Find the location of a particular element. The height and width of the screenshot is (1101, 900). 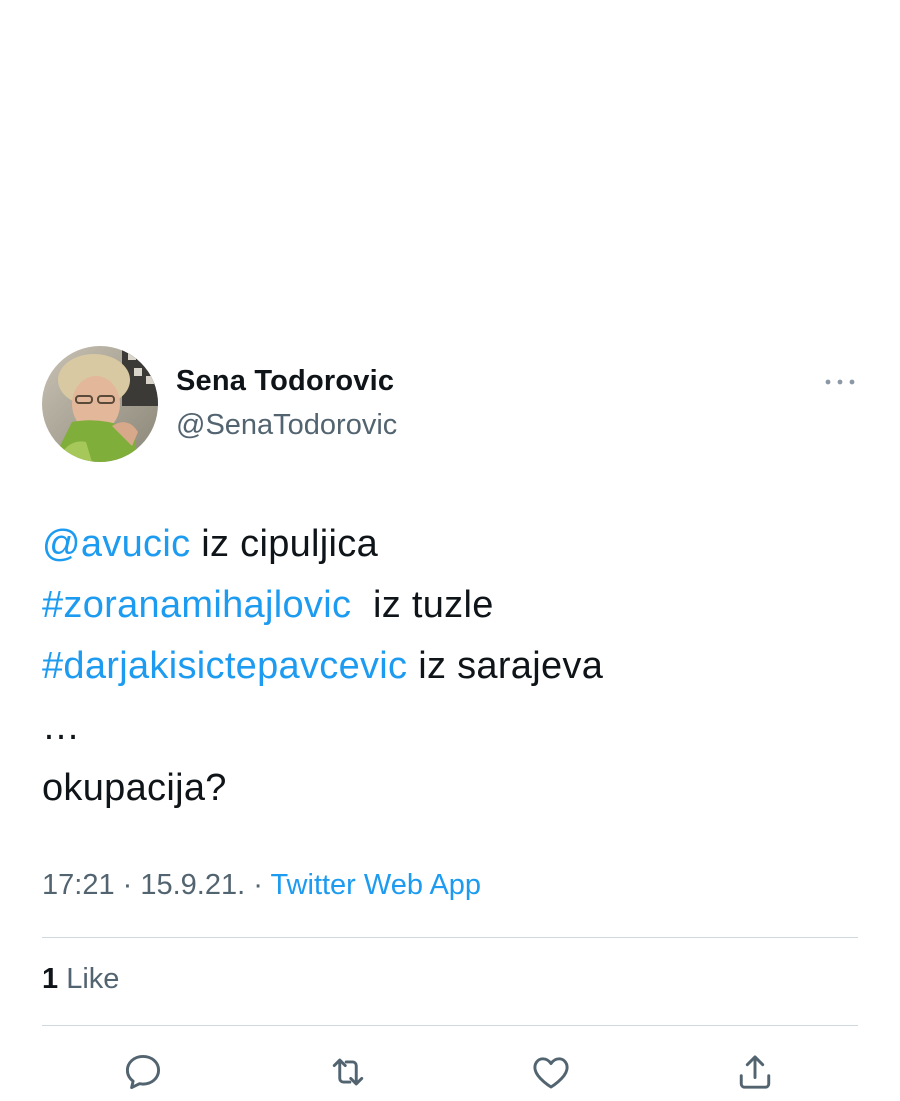

tweet-line: #darjakisictepavcevic iz sarajeva is located at coordinates (452, 666).